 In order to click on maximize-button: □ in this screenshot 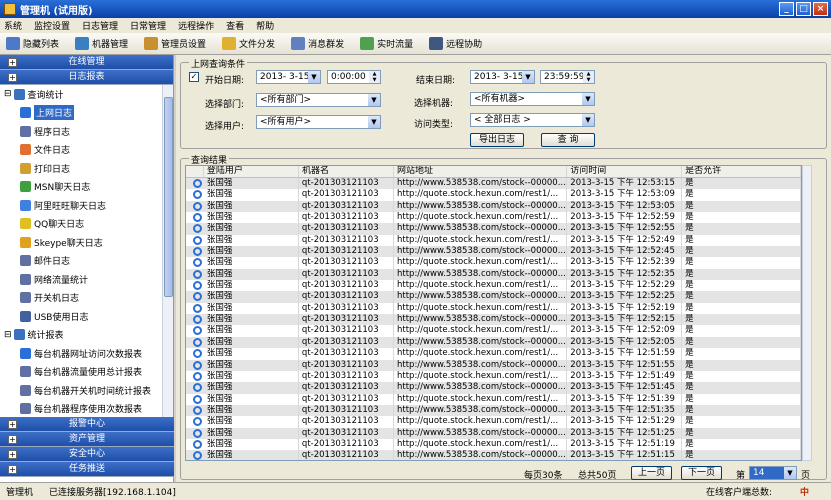, I will do `click(803, 9)`.